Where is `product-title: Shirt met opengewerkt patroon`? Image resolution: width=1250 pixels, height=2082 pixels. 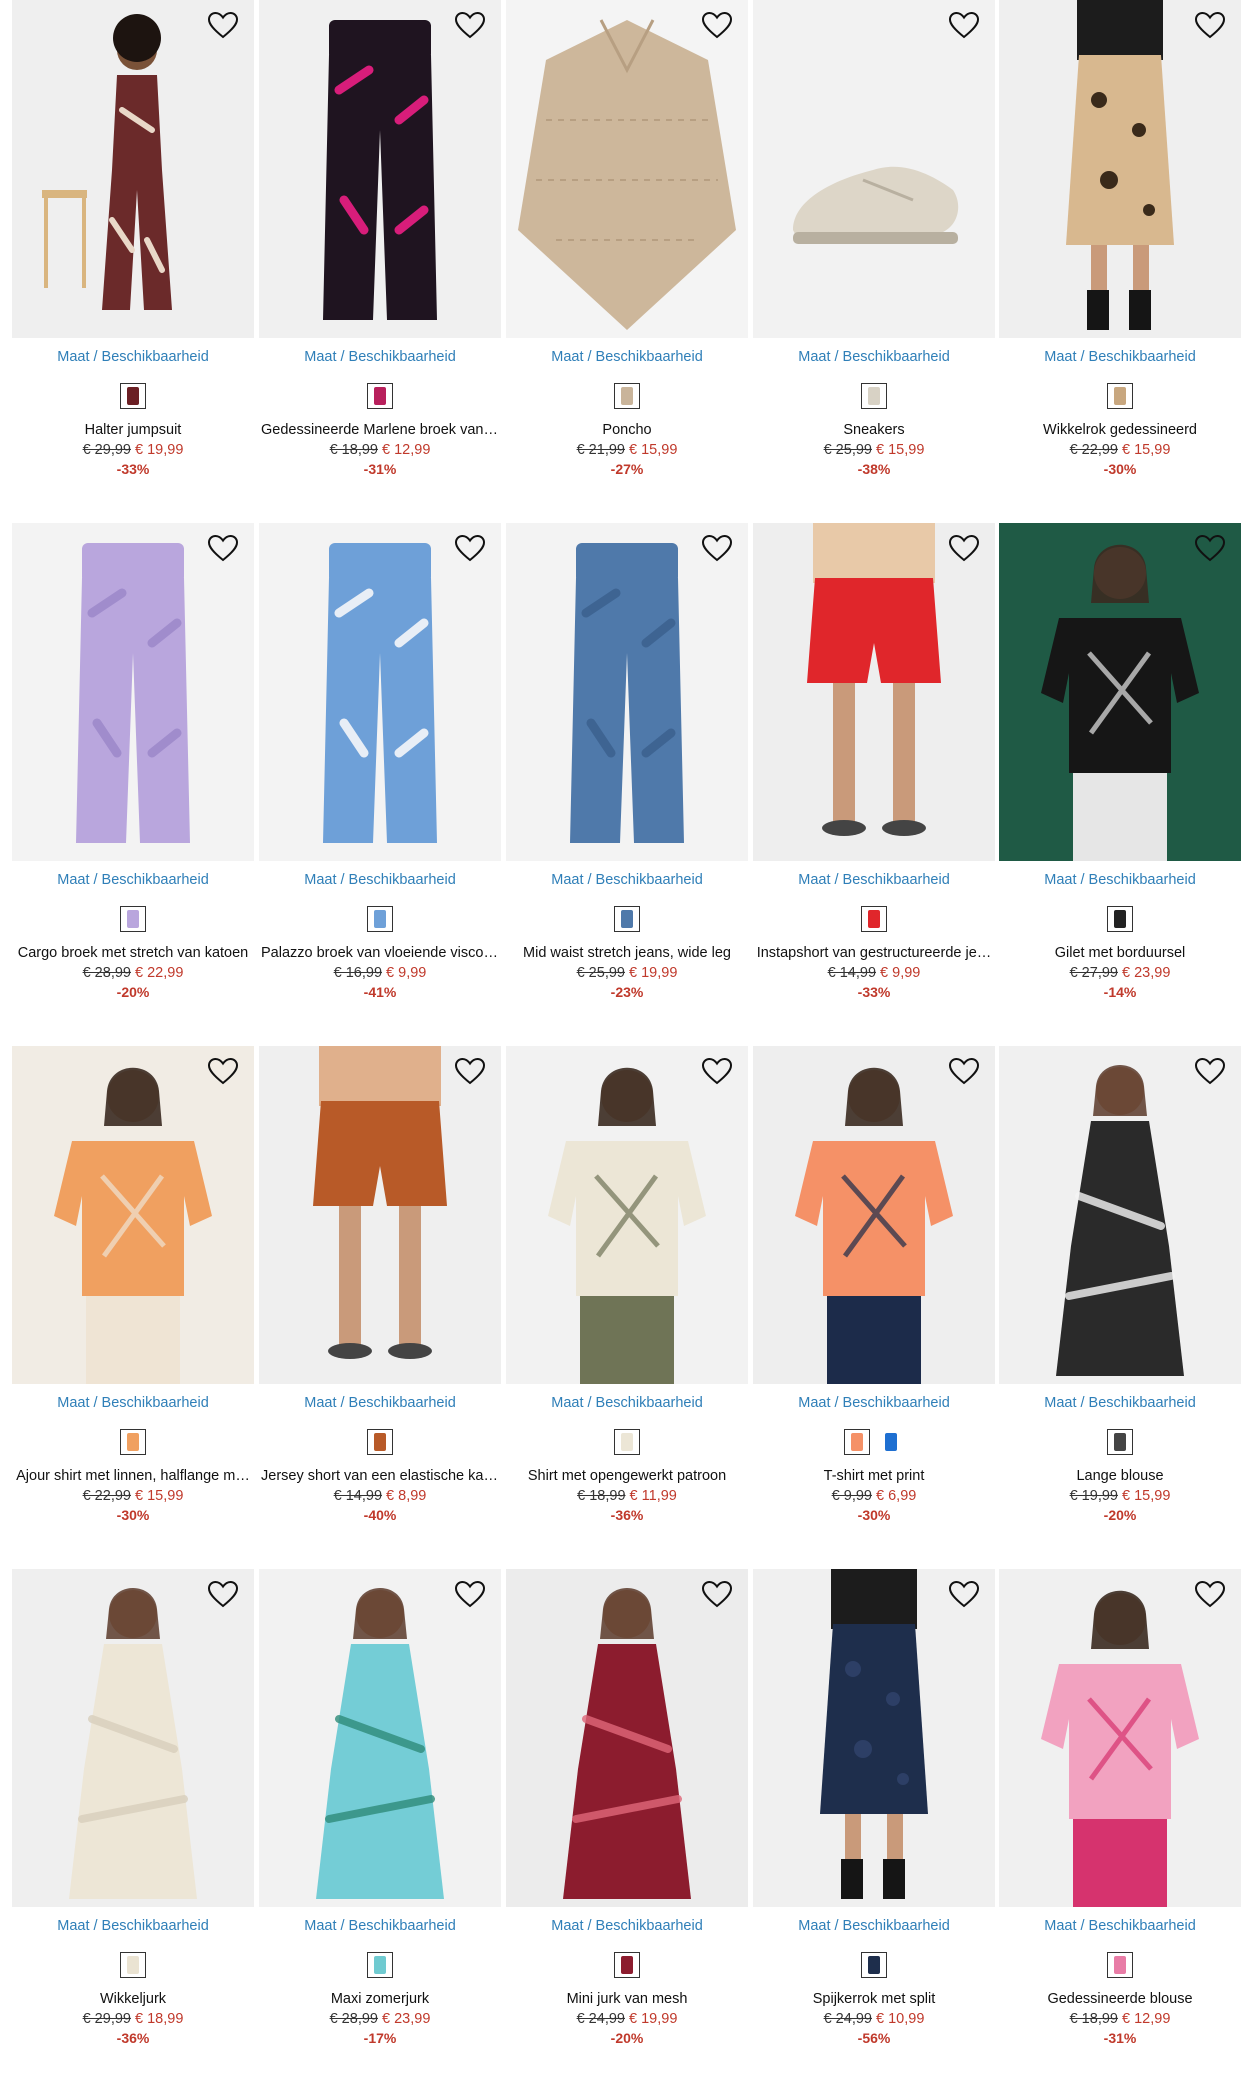
product-title: Shirt met opengewerkt patroon is located at coordinates (627, 1476).